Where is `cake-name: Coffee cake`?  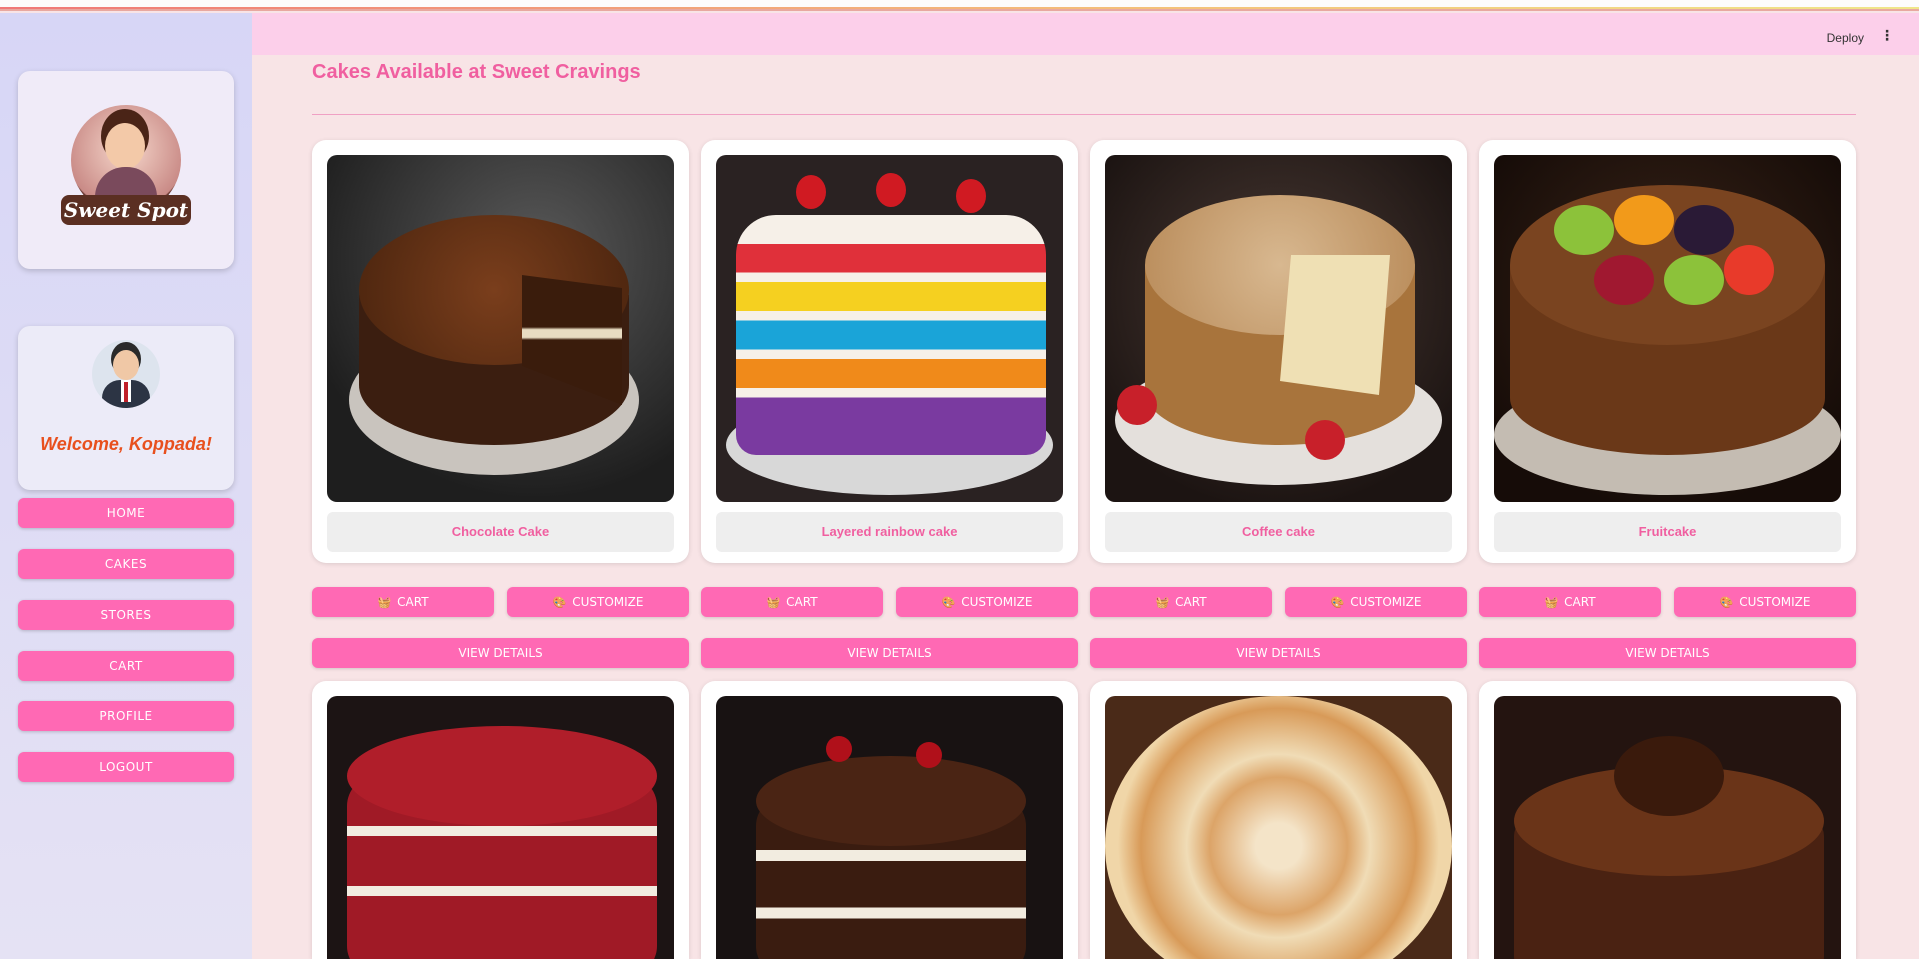 cake-name: Coffee cake is located at coordinates (1278, 532).